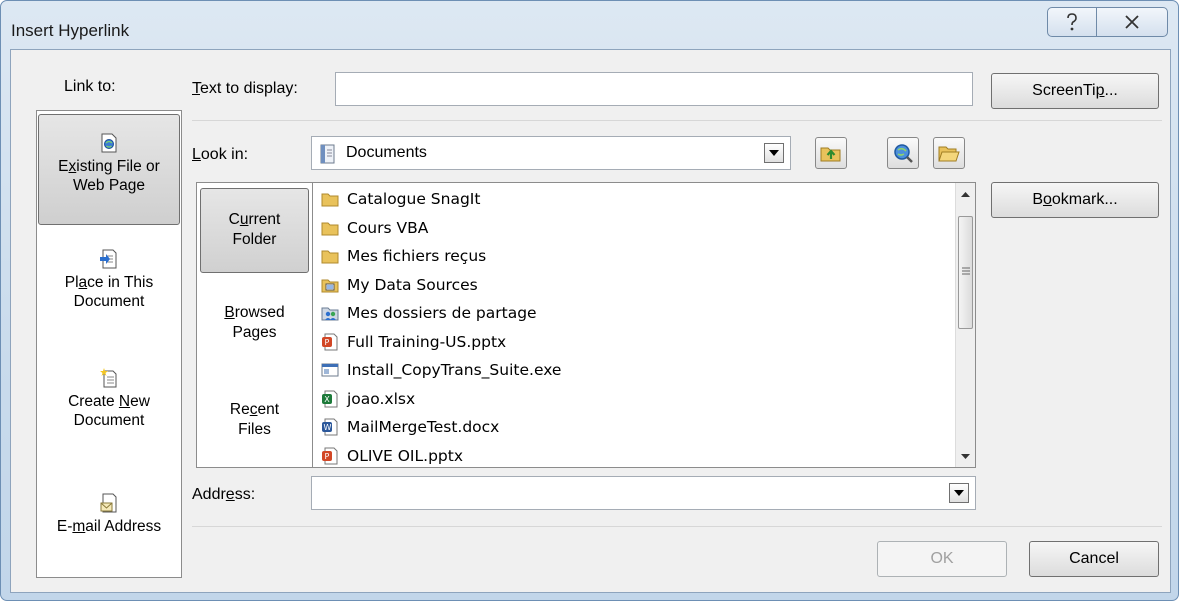 This screenshot has height=601, width=1179. I want to click on file-list-item: W MailMergeTest.docx, so click(410, 427).